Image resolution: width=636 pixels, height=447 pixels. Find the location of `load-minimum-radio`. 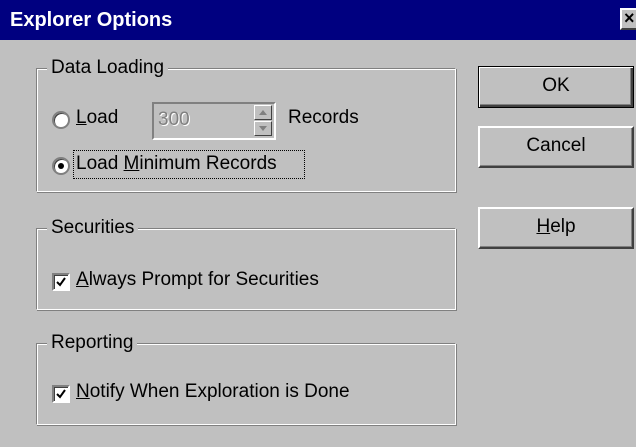

load-minimum-radio is located at coordinates (61, 166).